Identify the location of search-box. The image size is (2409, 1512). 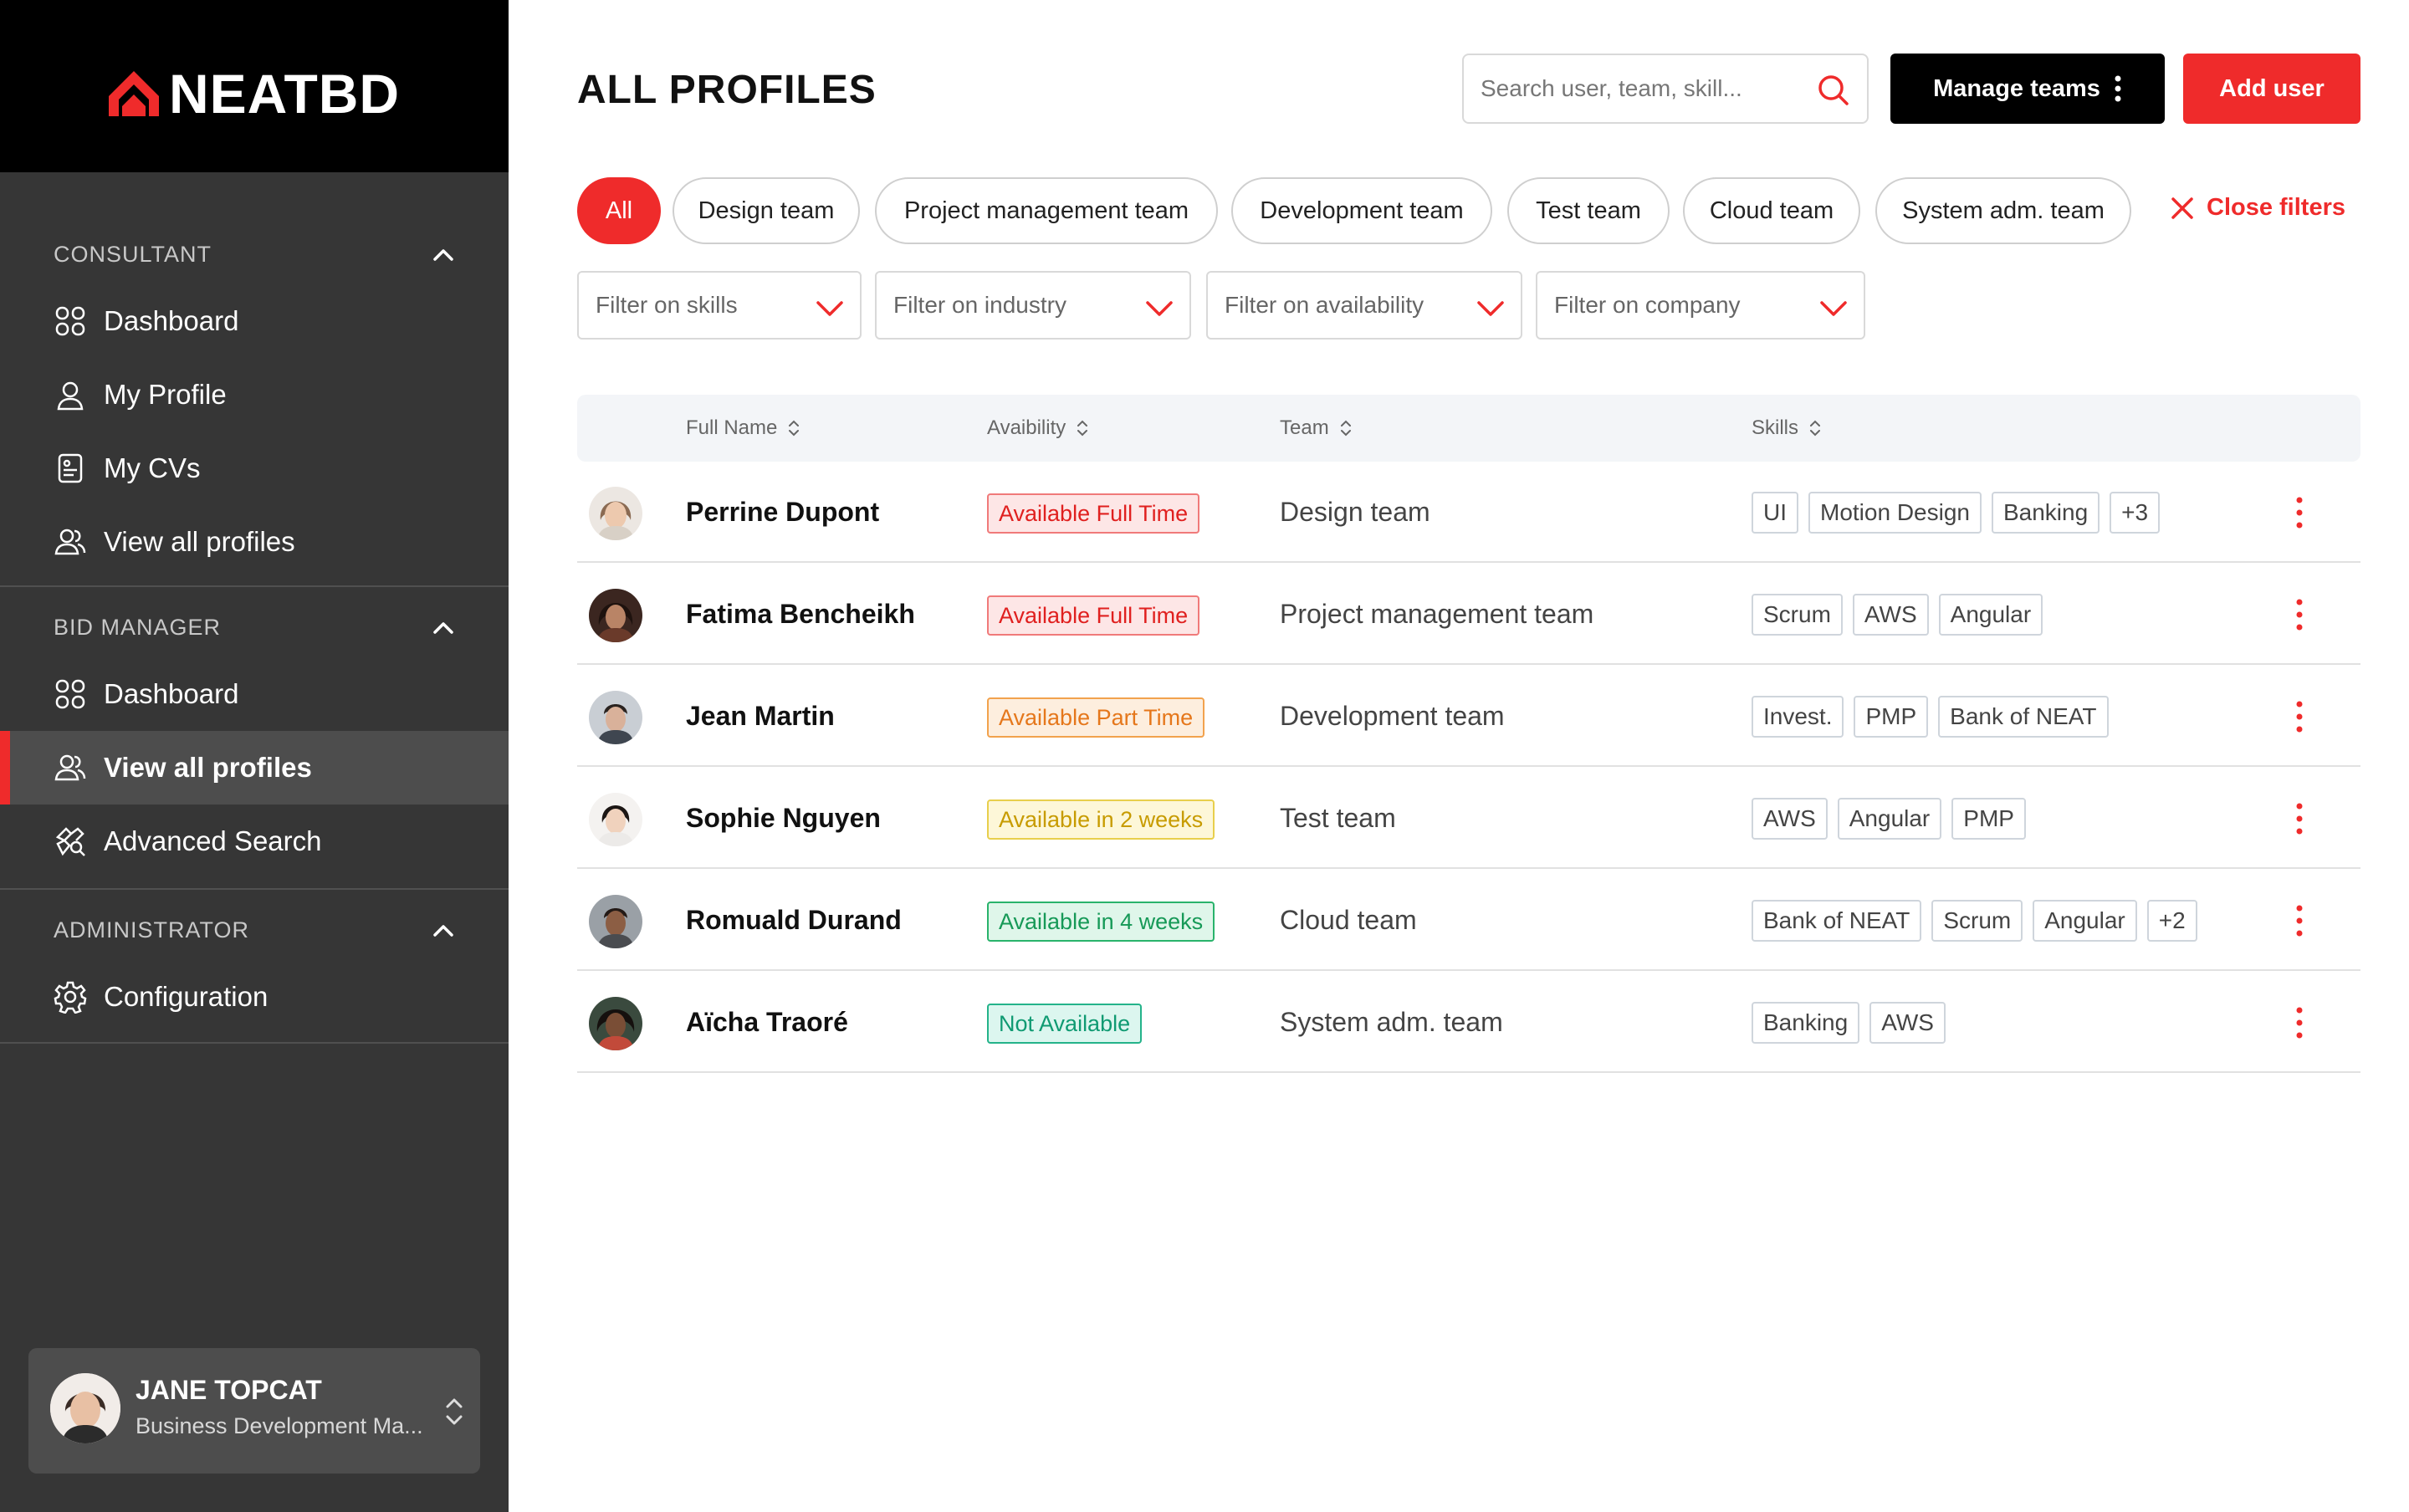
(1665, 89).